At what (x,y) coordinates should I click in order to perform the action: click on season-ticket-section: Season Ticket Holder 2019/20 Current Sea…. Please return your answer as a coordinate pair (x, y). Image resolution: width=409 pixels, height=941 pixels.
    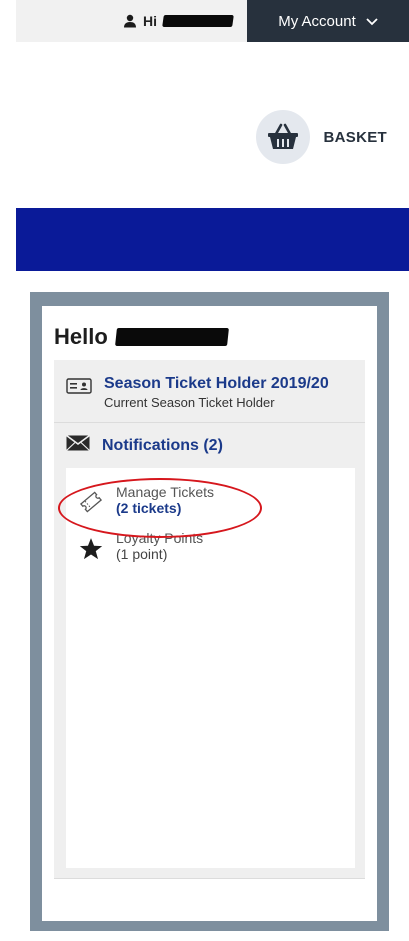
    Looking at the image, I should click on (209, 391).